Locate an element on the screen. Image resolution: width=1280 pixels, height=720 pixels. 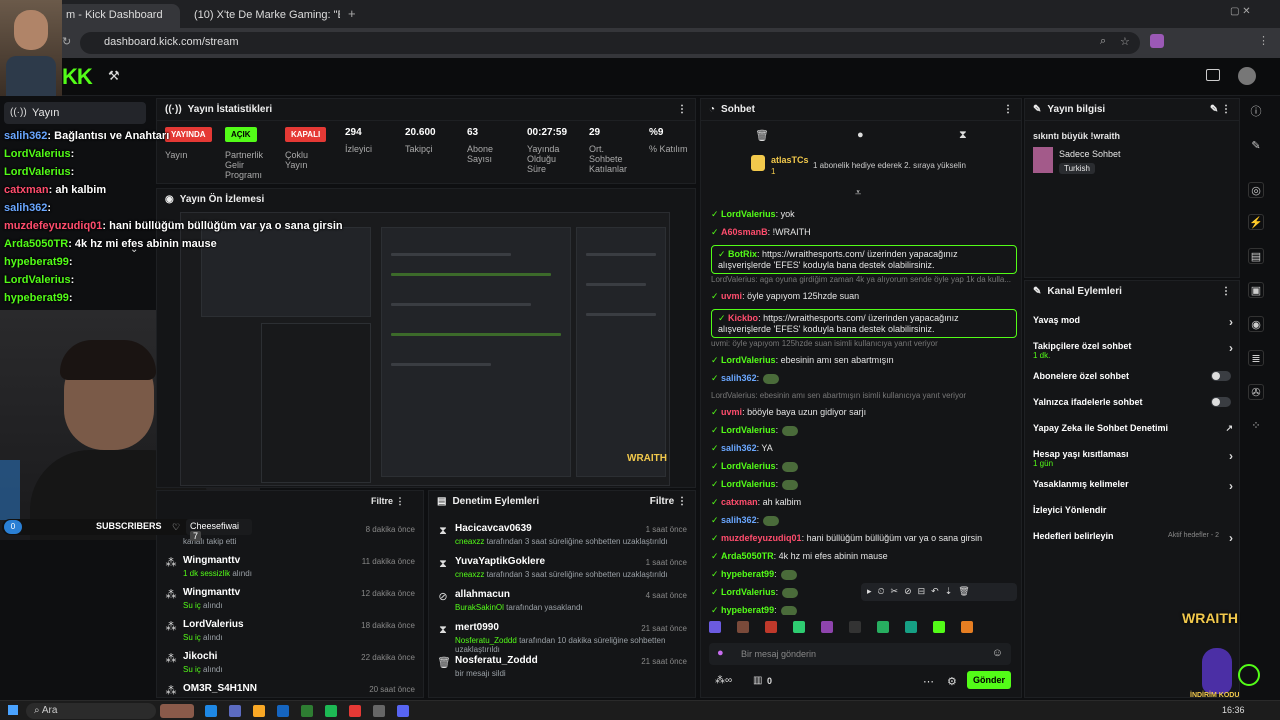
activity-row: ⁂ LordValerius Su iç alındı 18 dakika önce is located at coordinates (290, 631).